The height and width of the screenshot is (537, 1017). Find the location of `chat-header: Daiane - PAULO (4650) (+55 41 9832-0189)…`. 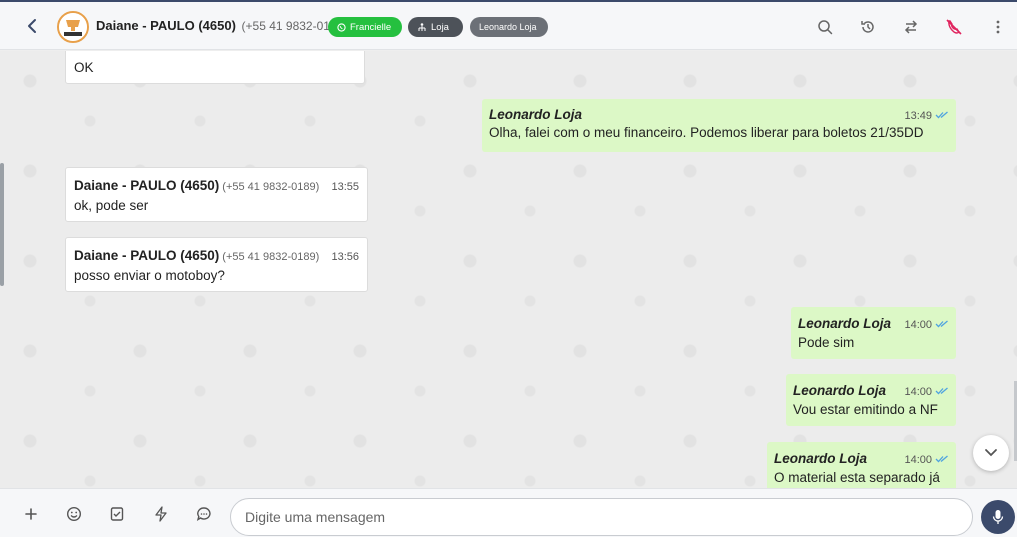

chat-header: Daiane - PAULO (4650) (+55 41 9832-0189)… is located at coordinates (508, 26).